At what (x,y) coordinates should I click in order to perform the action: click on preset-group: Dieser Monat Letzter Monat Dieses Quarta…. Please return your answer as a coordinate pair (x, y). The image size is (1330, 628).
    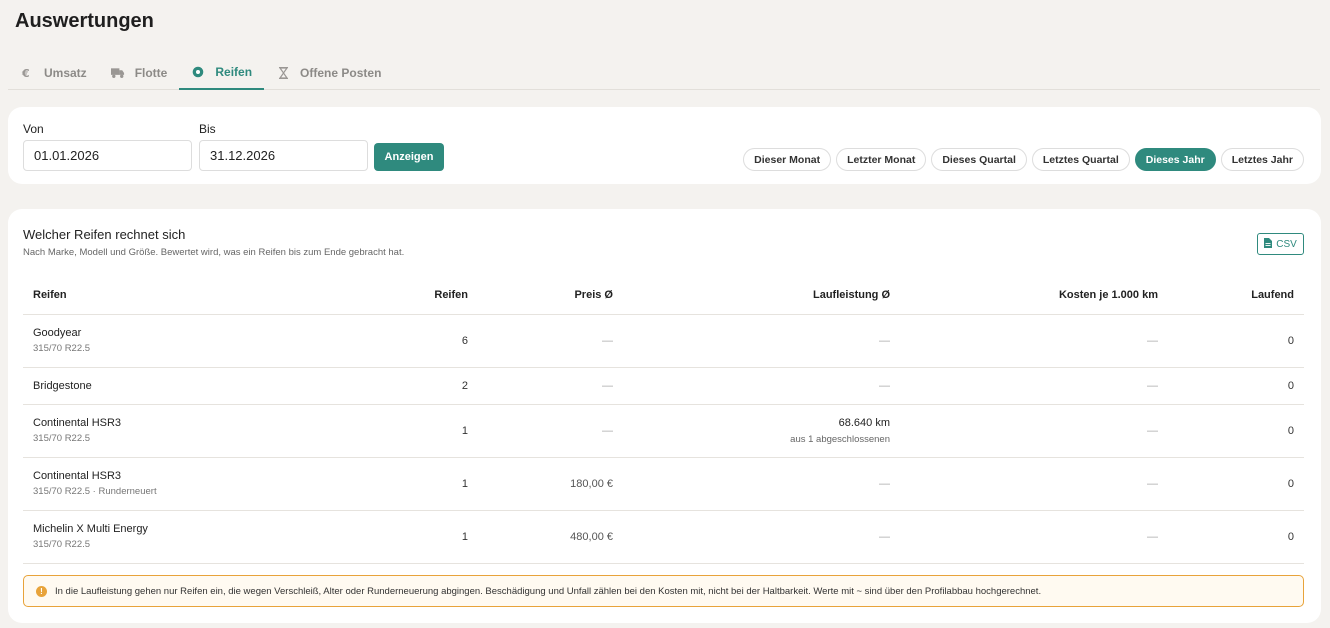
    Looking at the image, I should click on (1023, 159).